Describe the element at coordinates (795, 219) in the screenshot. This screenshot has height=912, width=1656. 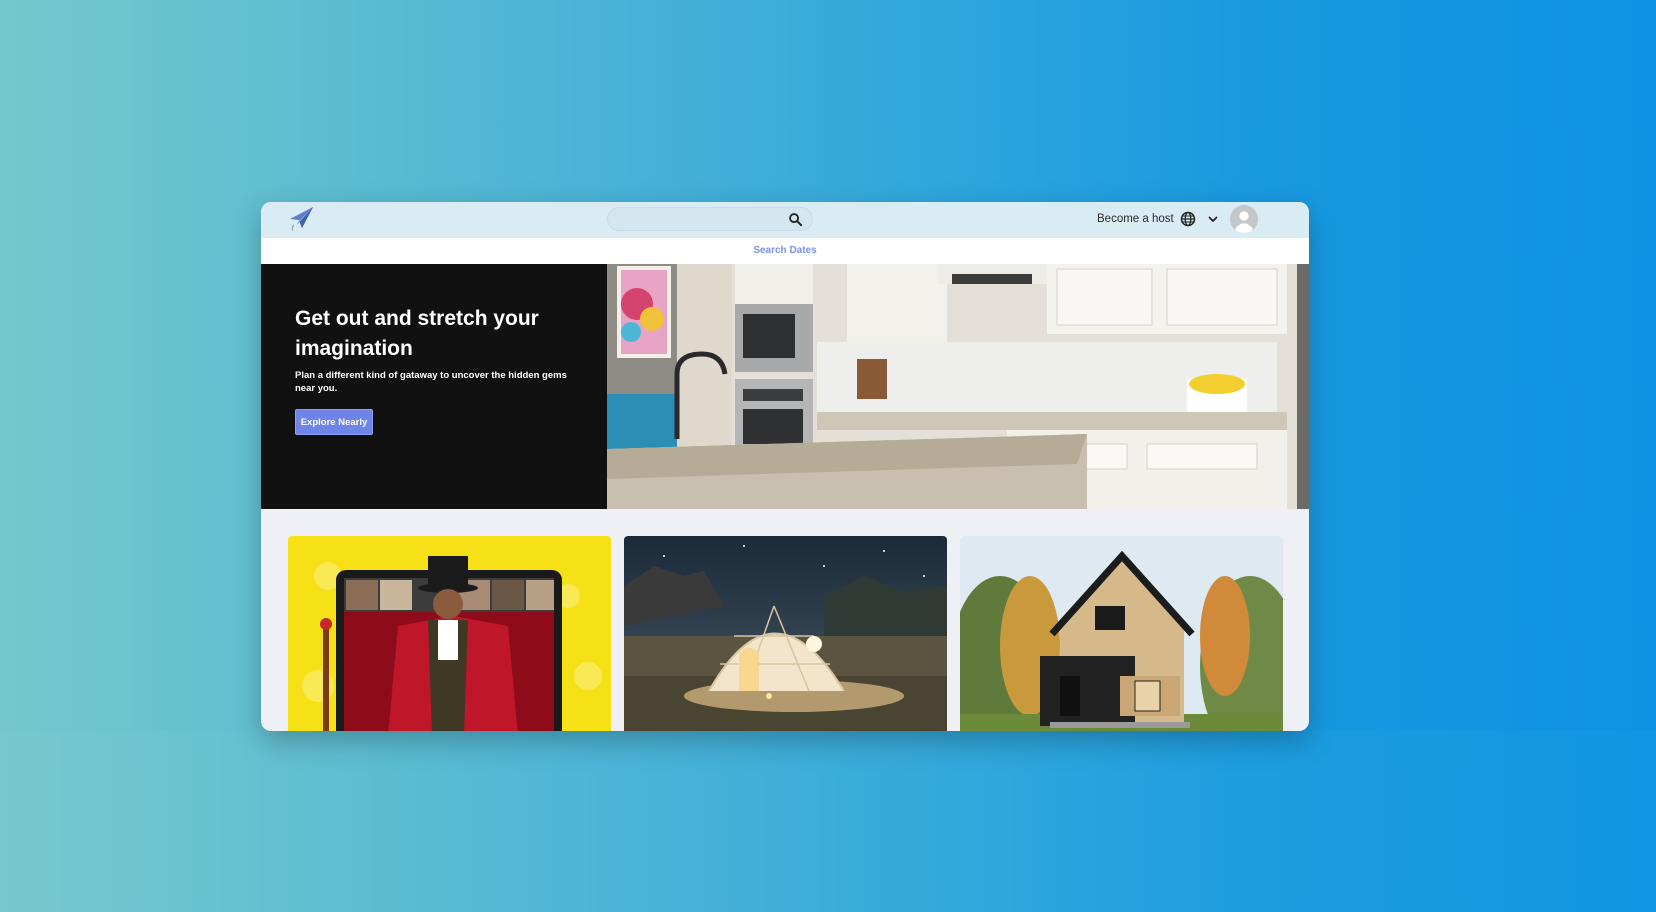
I see `search-icon` at that location.